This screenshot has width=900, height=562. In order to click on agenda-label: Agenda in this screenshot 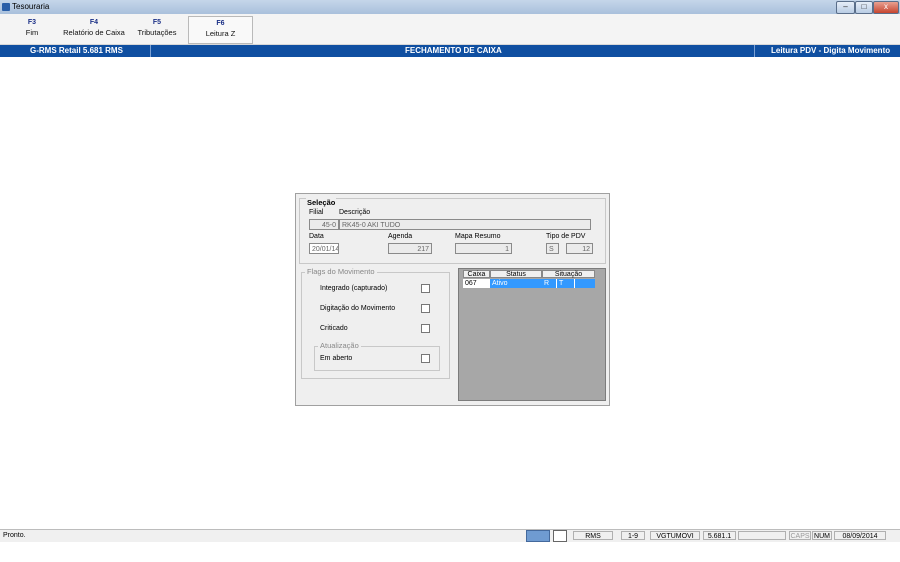, I will do `click(400, 236)`.